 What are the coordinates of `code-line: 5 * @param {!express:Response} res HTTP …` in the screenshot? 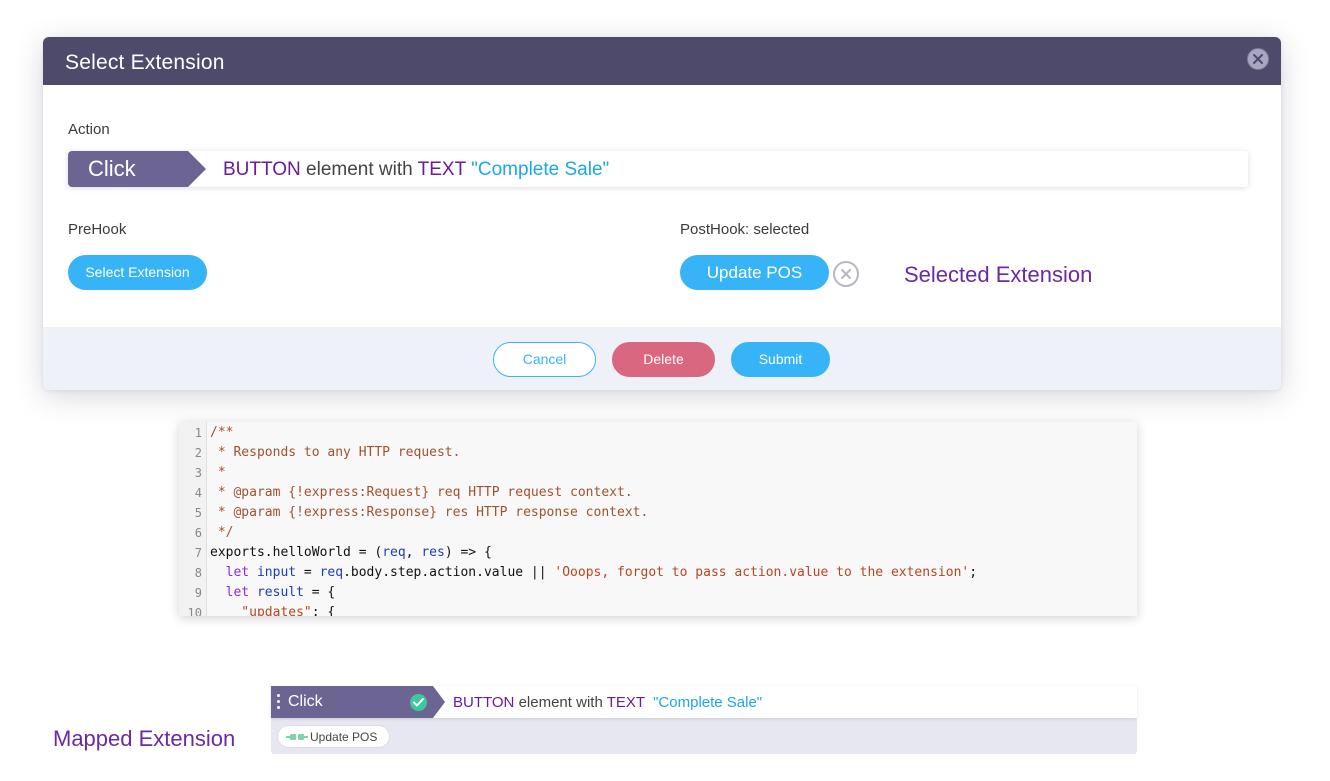 It's located at (658, 514).